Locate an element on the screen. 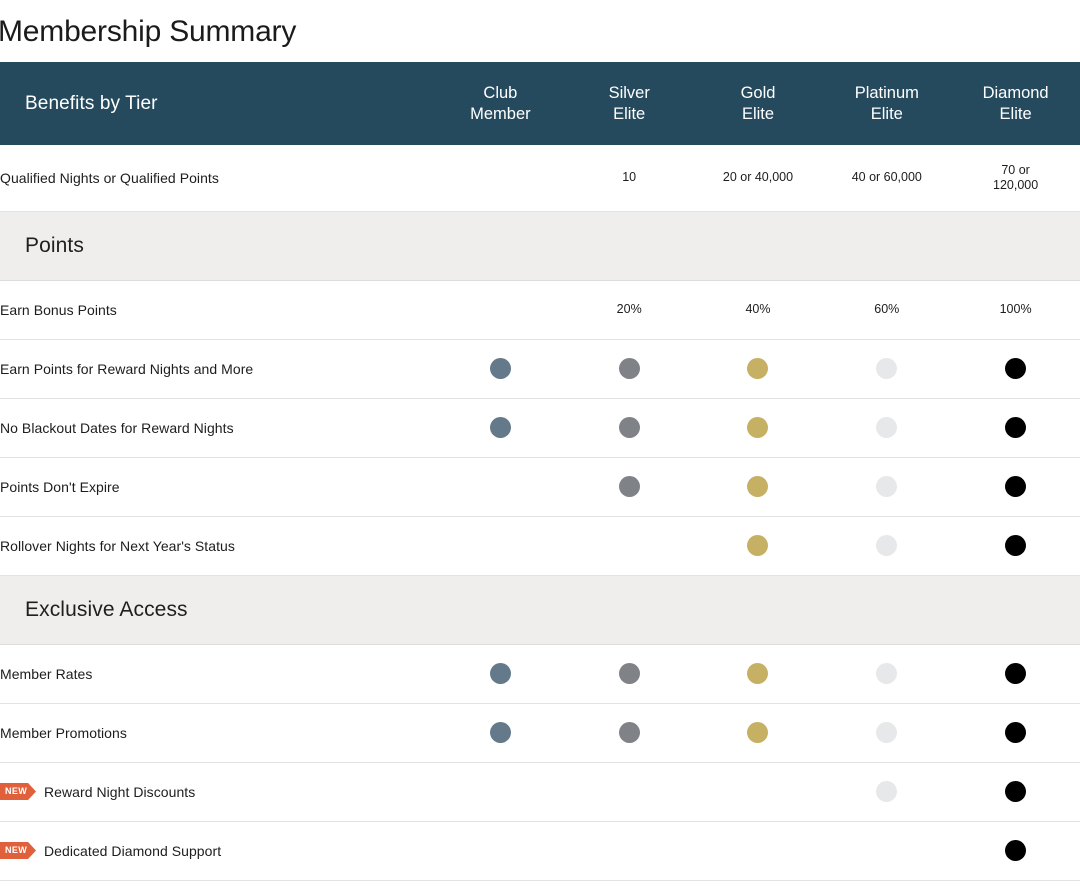  benefit-label-wrap: No Blackout Dates for Reward Nights is located at coordinates (218, 428).